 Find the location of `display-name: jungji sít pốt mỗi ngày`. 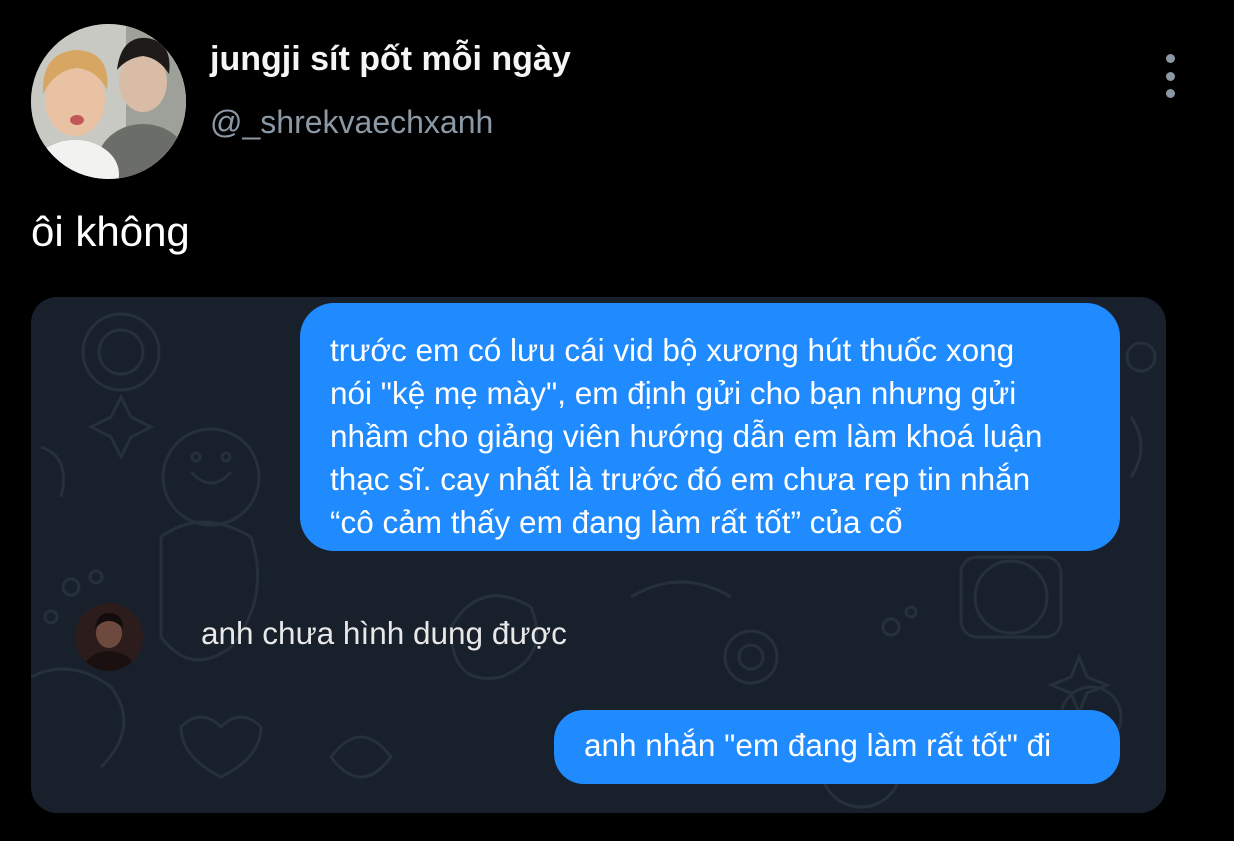

display-name: jungji sít pốt mỗi ngày is located at coordinates (390, 59).